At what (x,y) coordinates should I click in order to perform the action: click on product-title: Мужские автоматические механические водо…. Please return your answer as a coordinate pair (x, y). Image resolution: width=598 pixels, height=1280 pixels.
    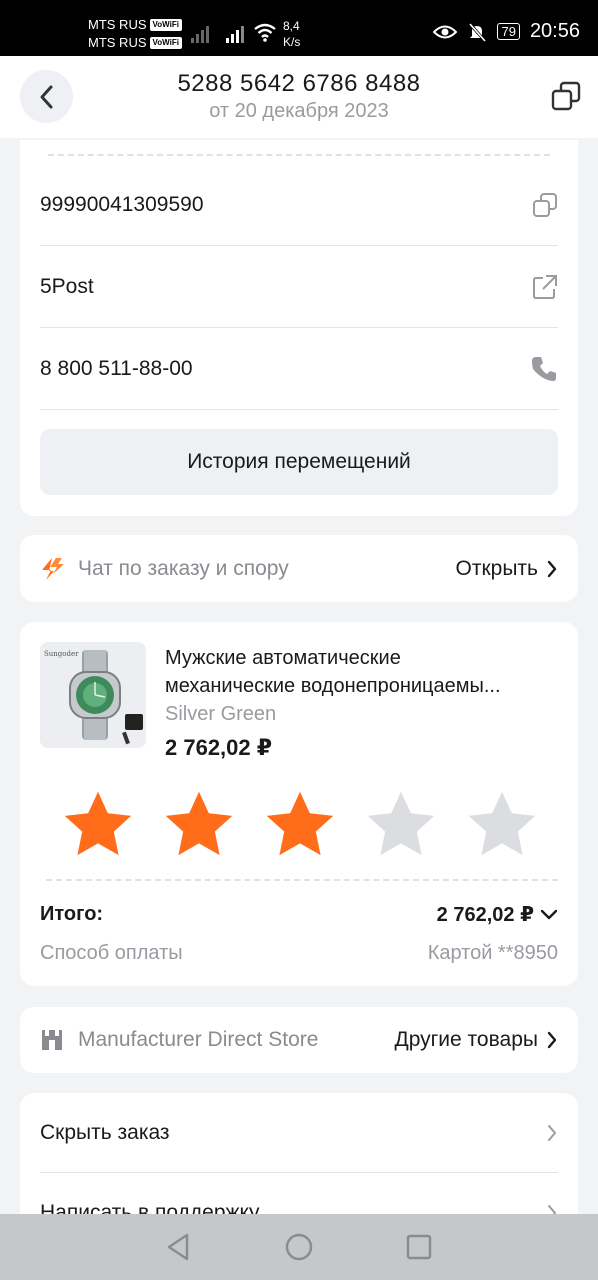
    Looking at the image, I should click on (362, 672).